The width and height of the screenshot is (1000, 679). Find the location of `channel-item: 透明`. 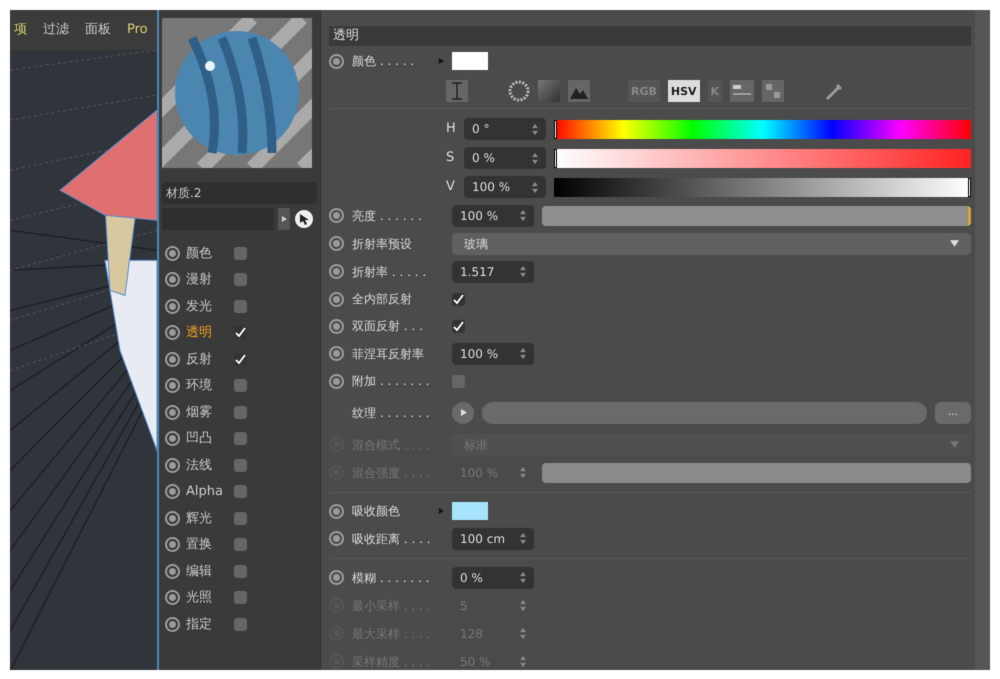

channel-item: 透明 is located at coordinates (207, 332).